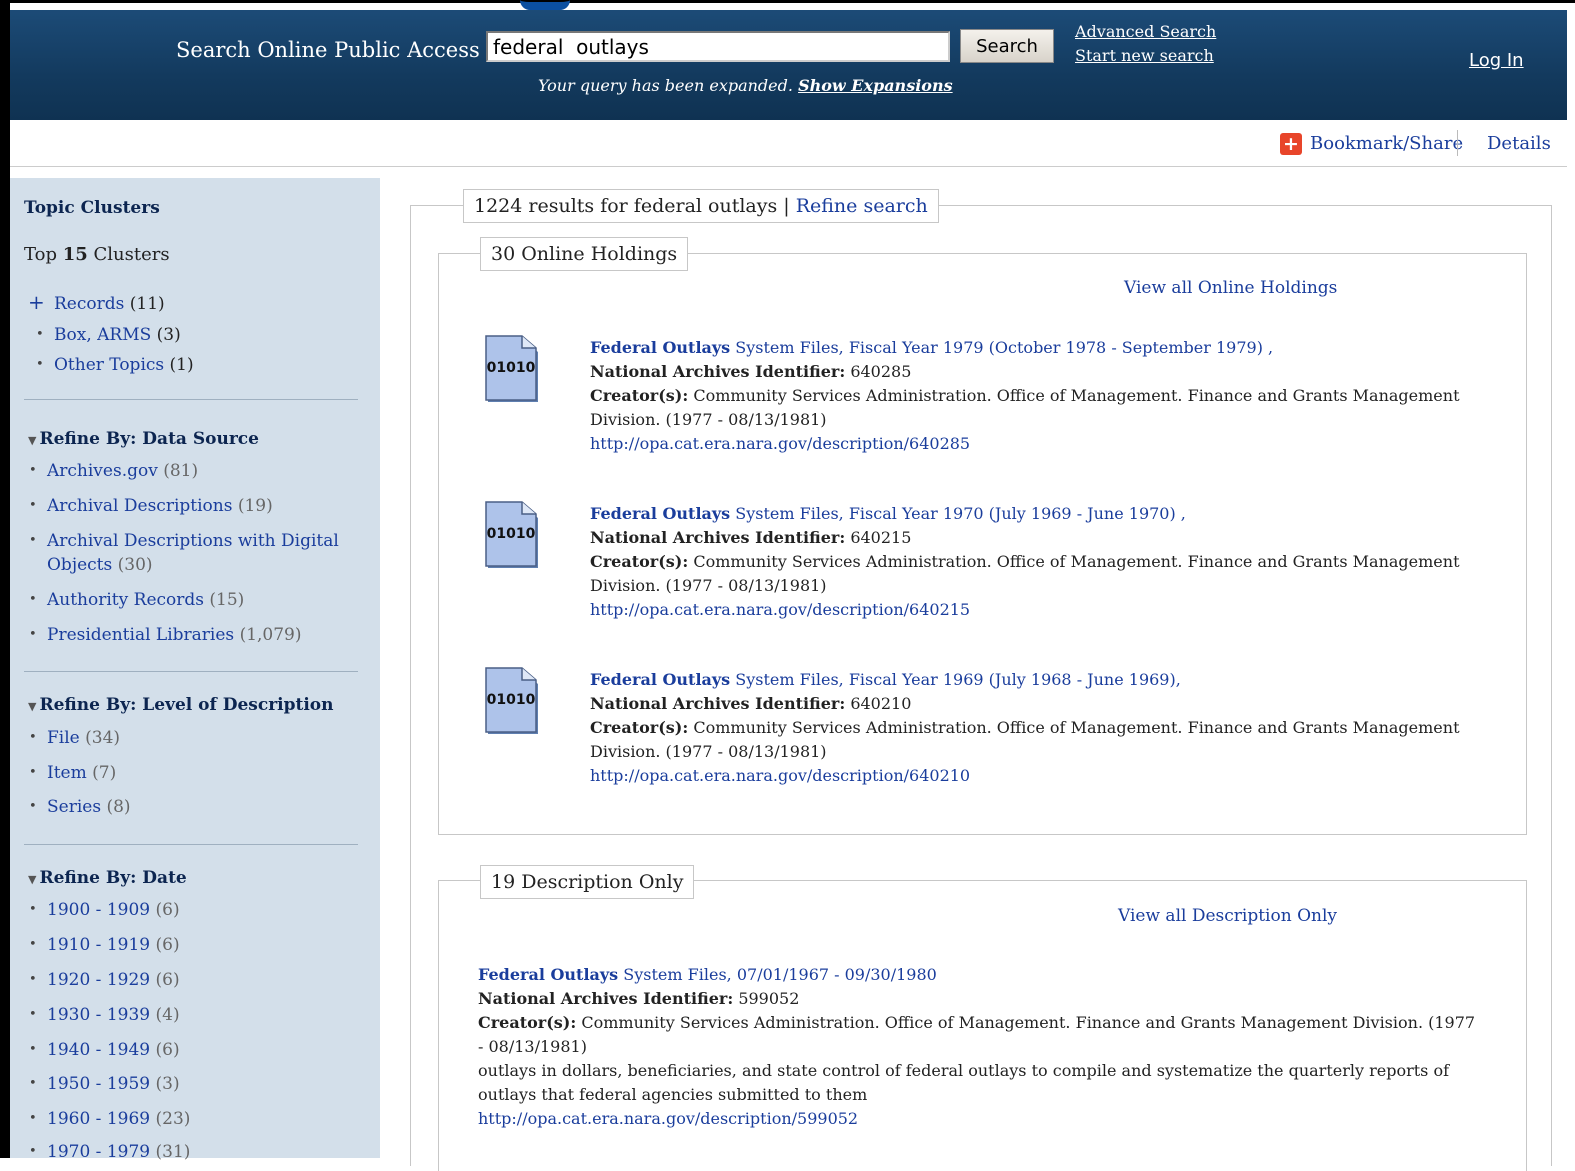 This screenshot has width=1575, height=1171. Describe the element at coordinates (104, 1084) in the screenshot. I see `date-facet-item: • 1950 - 1959 (3)` at that location.